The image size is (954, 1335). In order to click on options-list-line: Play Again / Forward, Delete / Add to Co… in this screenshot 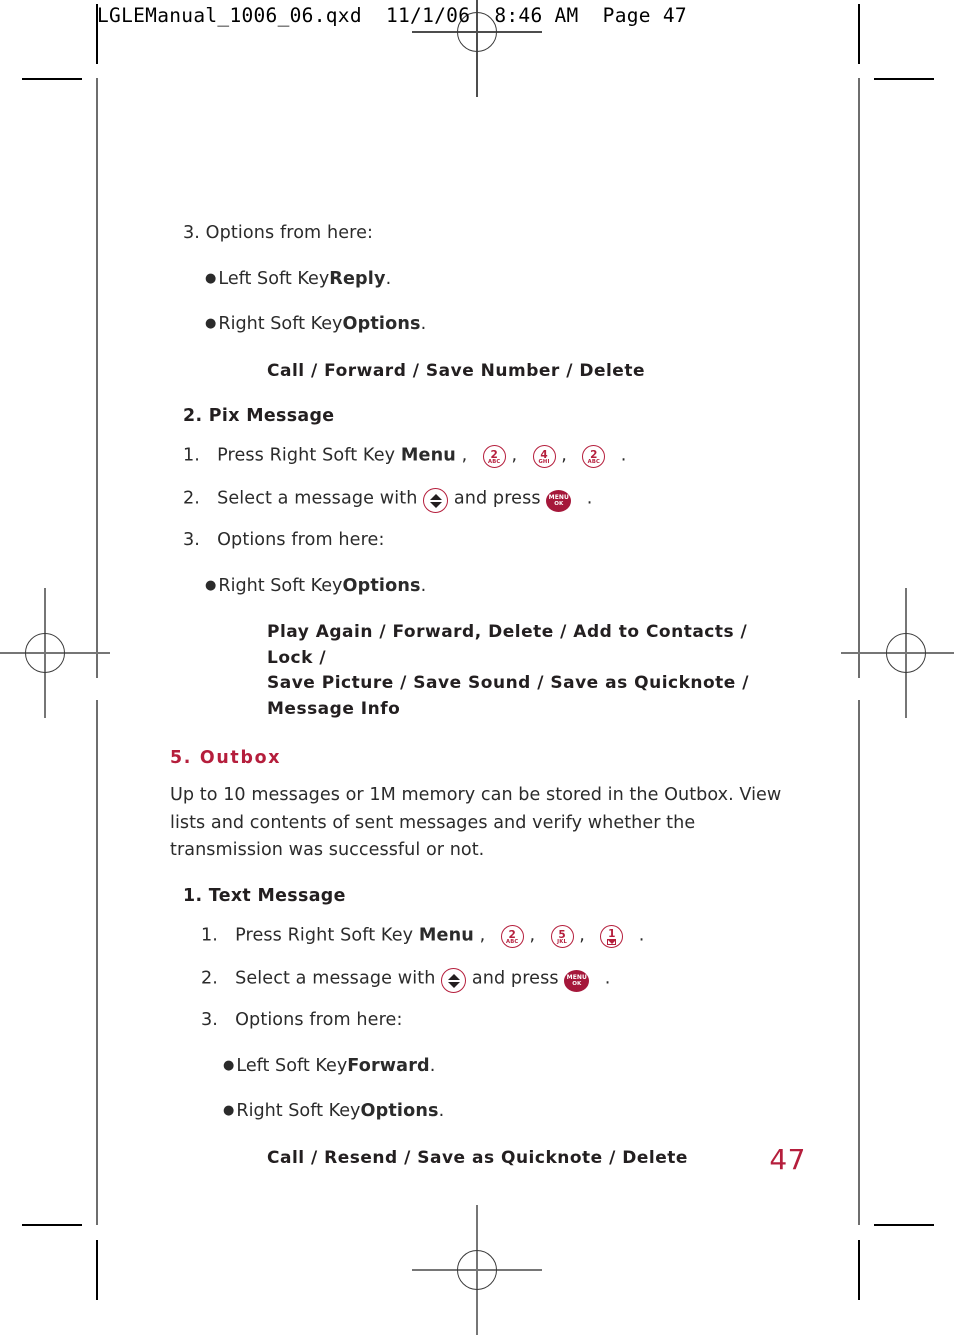, I will do `click(507, 645)`.